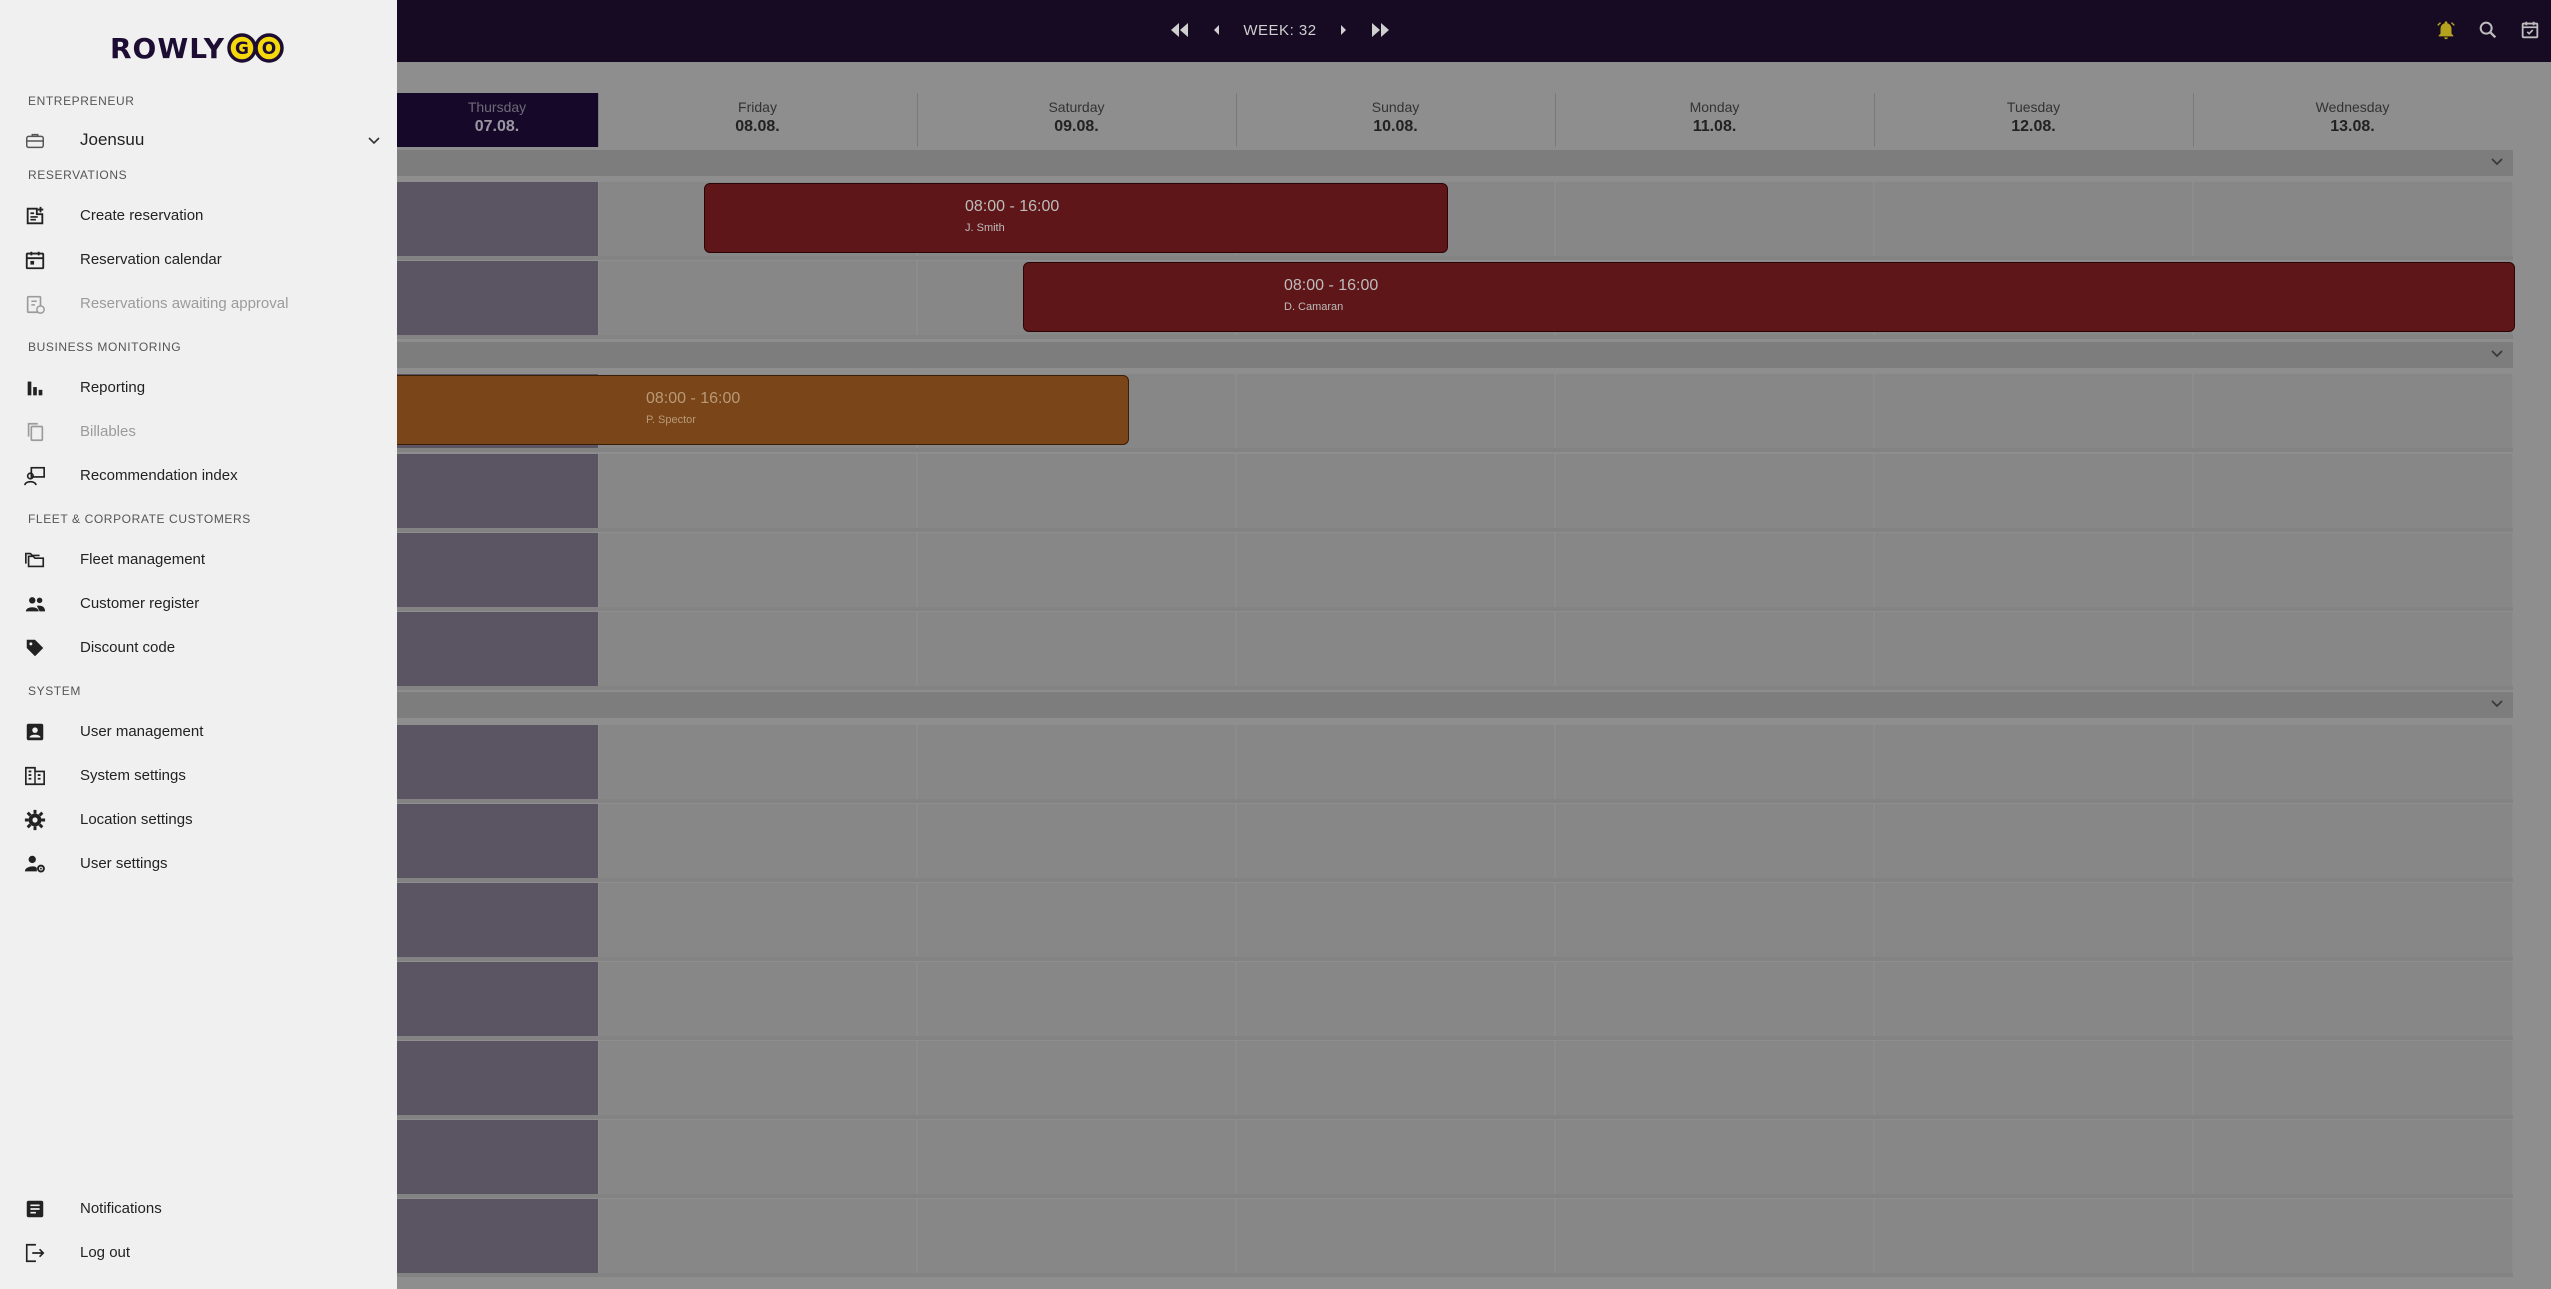 This screenshot has height=1289, width=2551. What do you see at coordinates (198, 215) in the screenshot?
I see `nav-create-reservation: Create reservation` at bounding box center [198, 215].